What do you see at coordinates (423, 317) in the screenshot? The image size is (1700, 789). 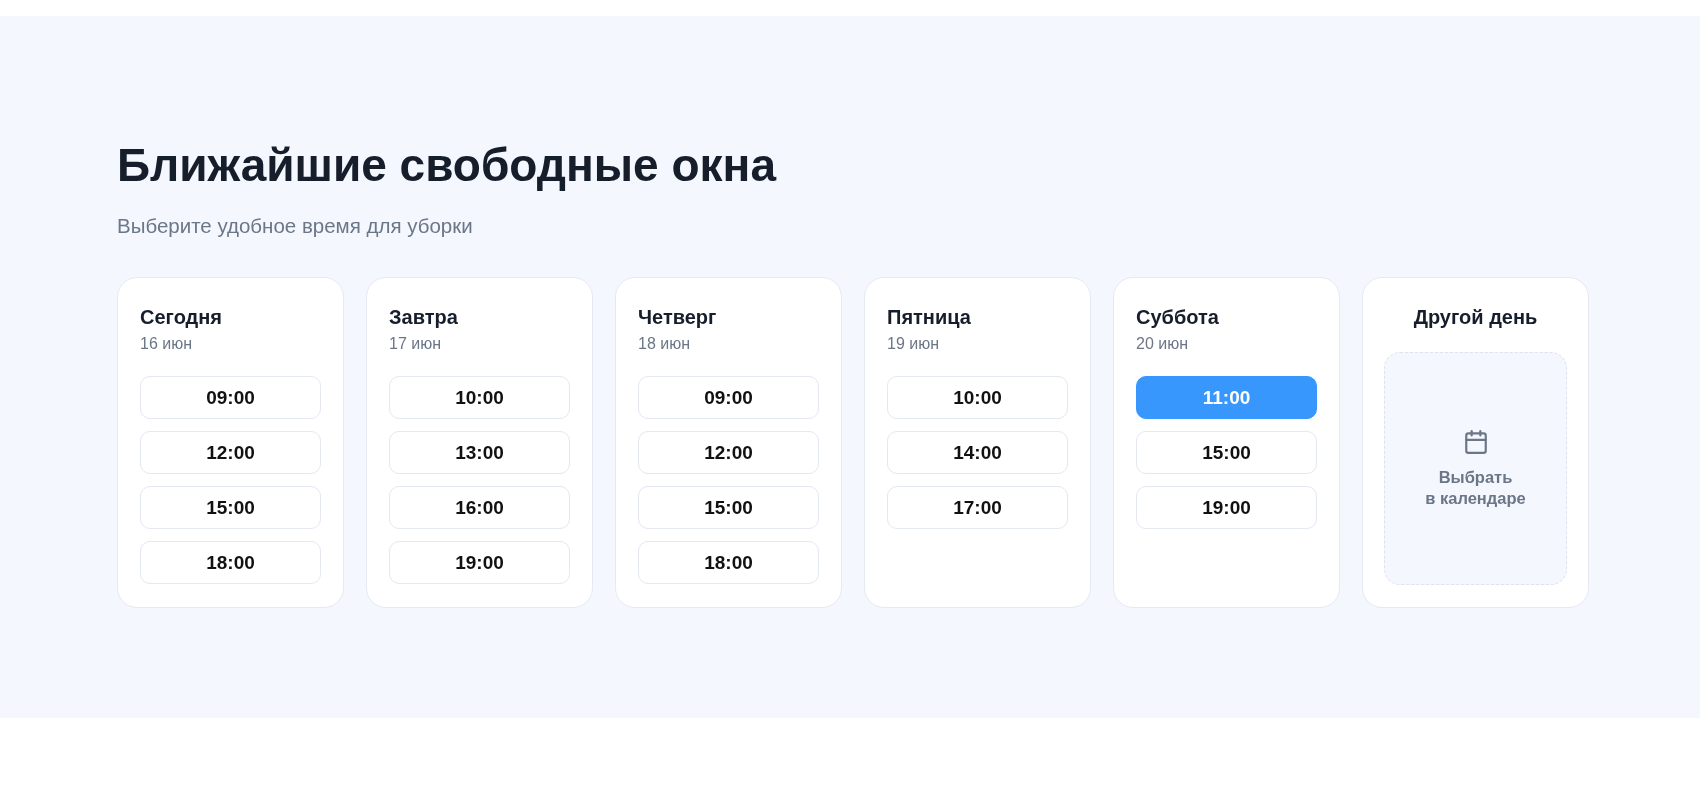 I see `day-title: Завтра` at bounding box center [423, 317].